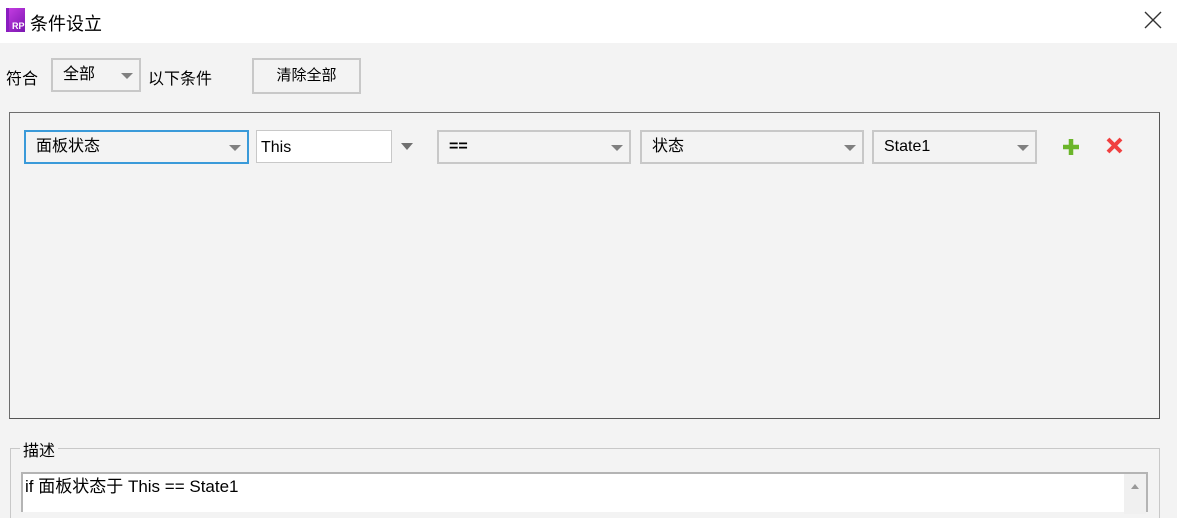 The width and height of the screenshot is (1177, 518). Describe the element at coordinates (1135, 486) in the screenshot. I see `scroll-up-icon` at that location.